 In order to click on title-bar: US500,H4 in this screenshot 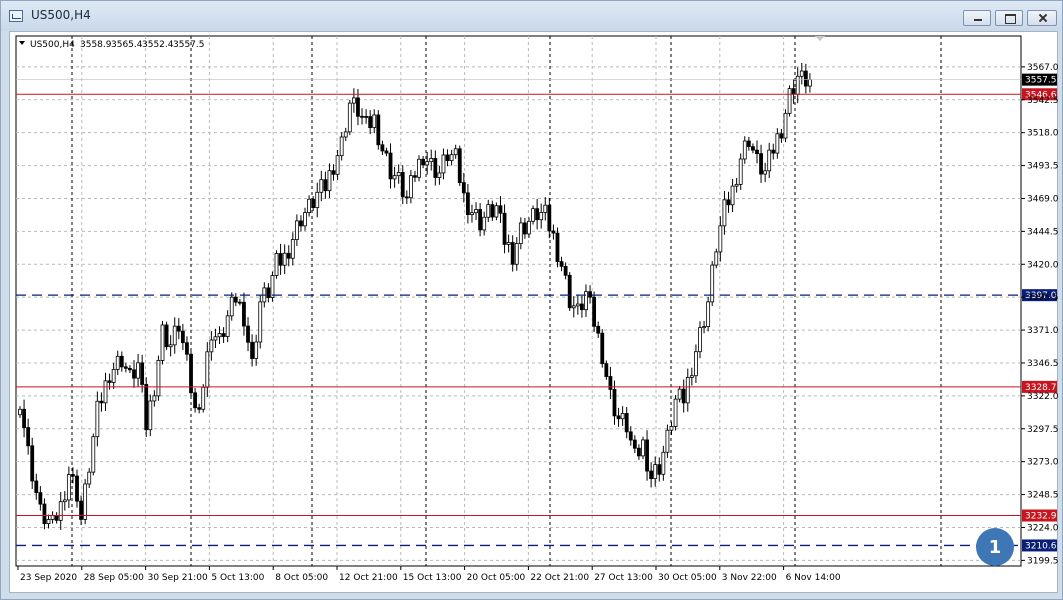, I will do `click(531, 16)`.